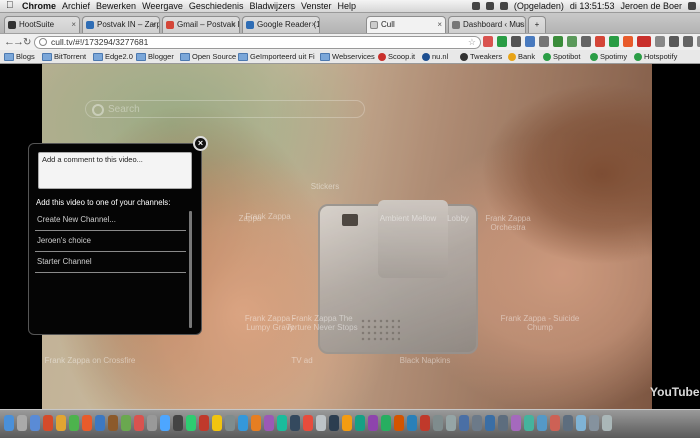 This screenshot has width=700, height=438. Describe the element at coordinates (119, 6) in the screenshot. I see `menu-bewerken: Bewerken` at that location.